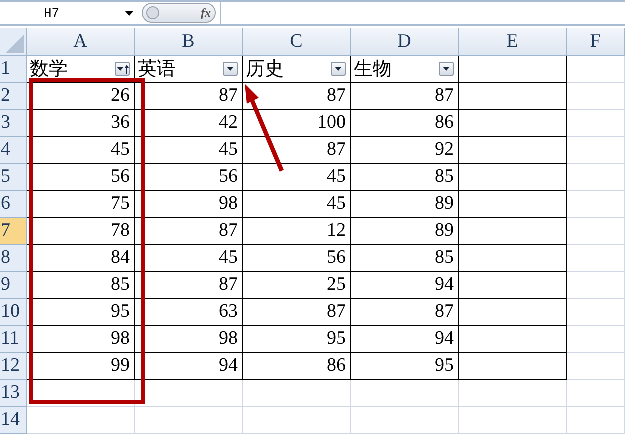 This screenshot has height=441, width=625. What do you see at coordinates (297, 231) in the screenshot?
I see `table-cell: 12` at bounding box center [297, 231].